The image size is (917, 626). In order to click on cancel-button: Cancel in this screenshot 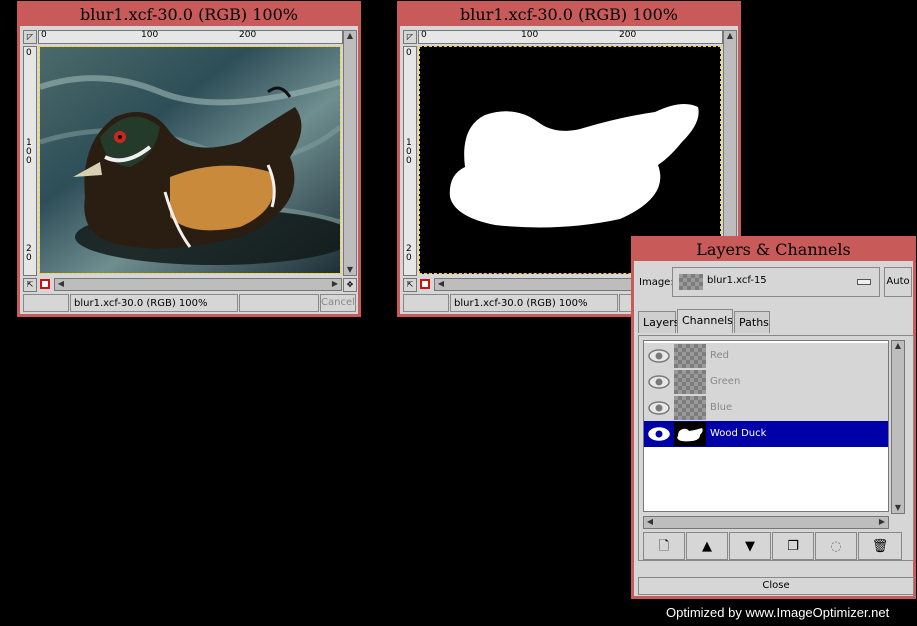, I will do `click(338, 303)`.